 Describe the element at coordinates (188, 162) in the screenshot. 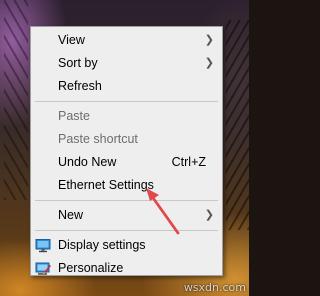

I see `keyboard-shortcut: Ctrl+Z` at that location.